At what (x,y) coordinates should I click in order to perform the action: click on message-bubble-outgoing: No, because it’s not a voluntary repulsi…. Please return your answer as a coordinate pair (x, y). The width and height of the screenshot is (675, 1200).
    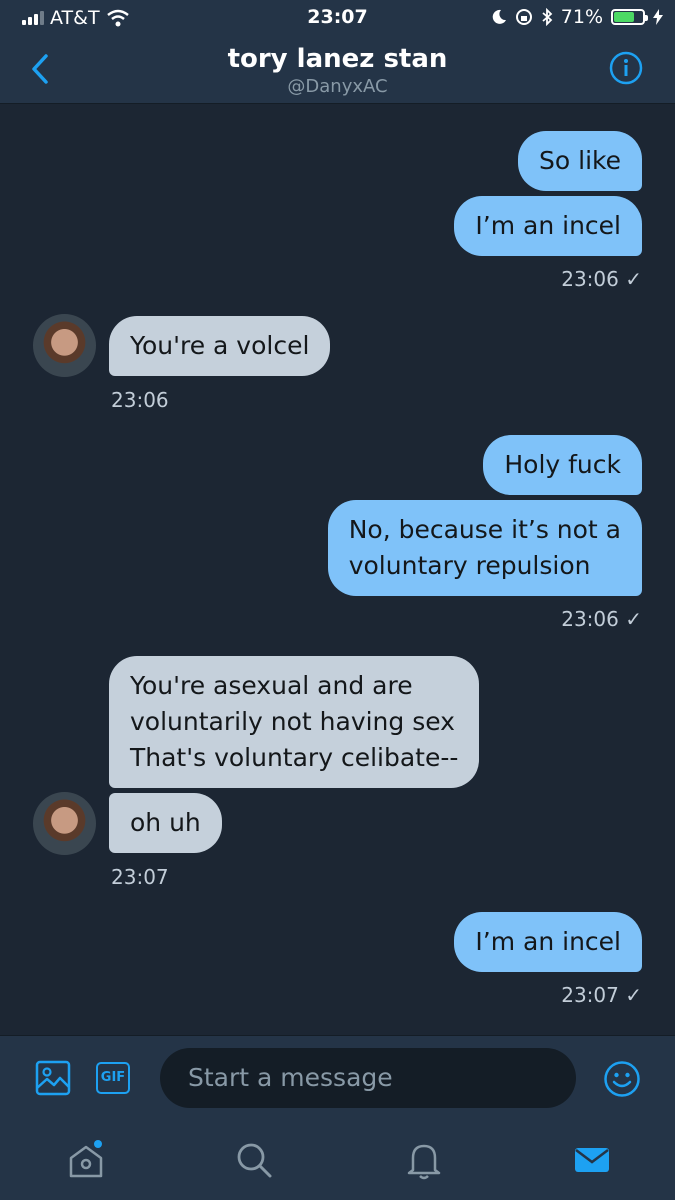
    Looking at the image, I should click on (484, 548).